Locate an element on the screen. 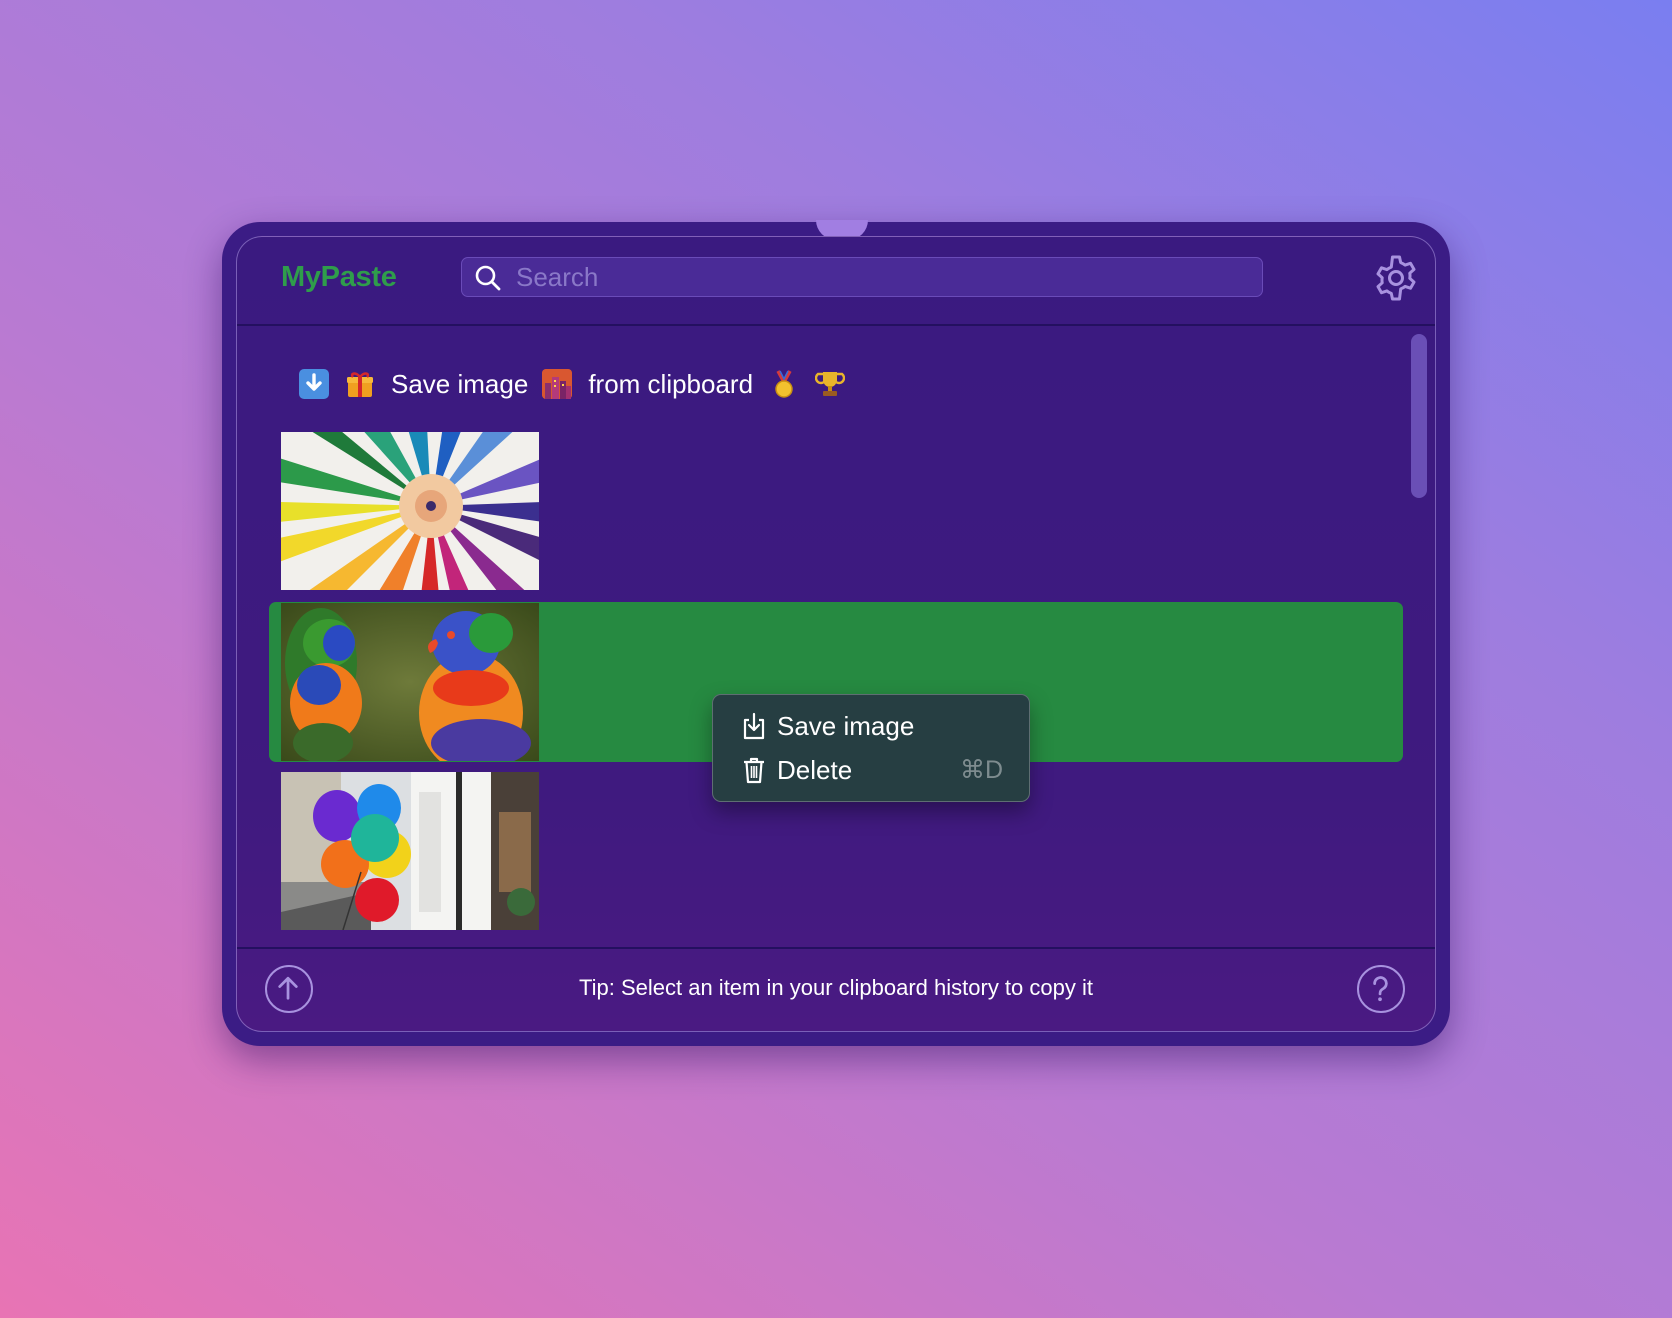 This screenshot has height=1318, width=1672. history-text-part1: Save image is located at coordinates (460, 383).